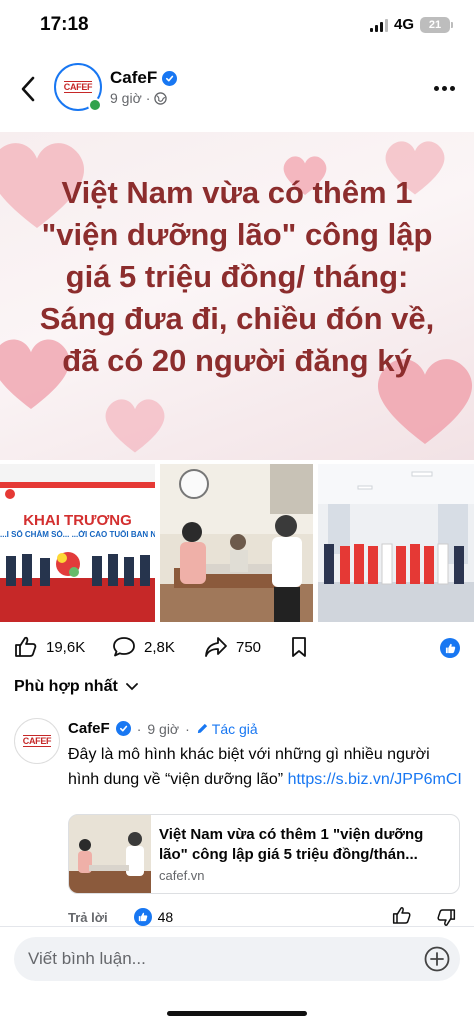 This screenshot has height=1024, width=474. I want to click on like-reaction-badge, so click(450, 648).